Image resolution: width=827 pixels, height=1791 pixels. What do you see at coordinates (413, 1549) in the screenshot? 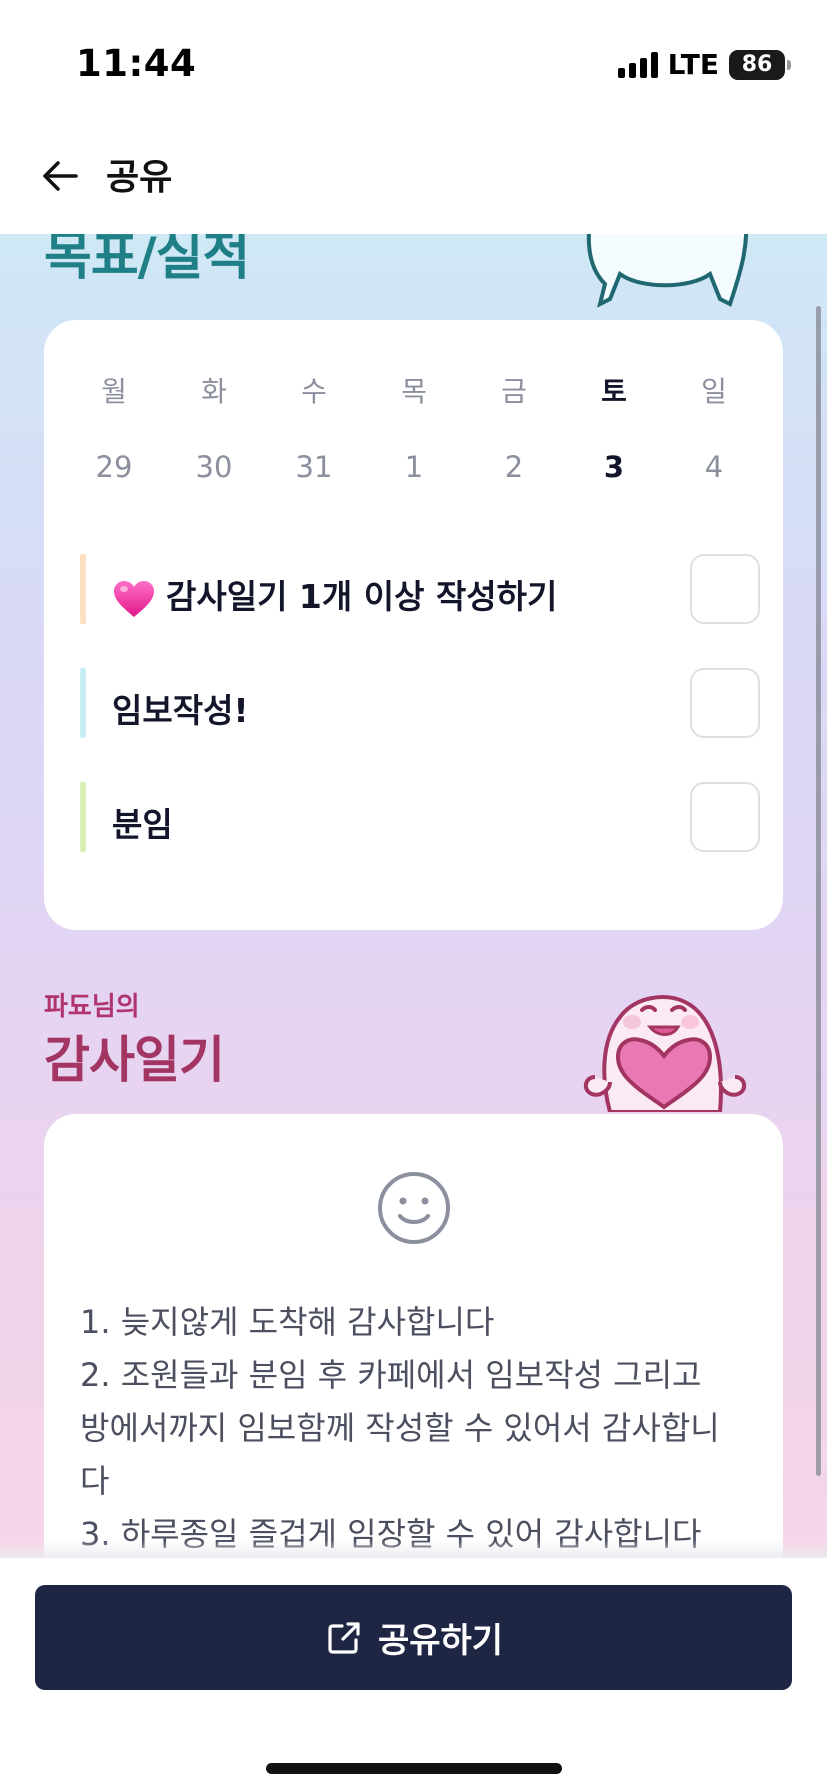
I see `bottom-fade` at bounding box center [413, 1549].